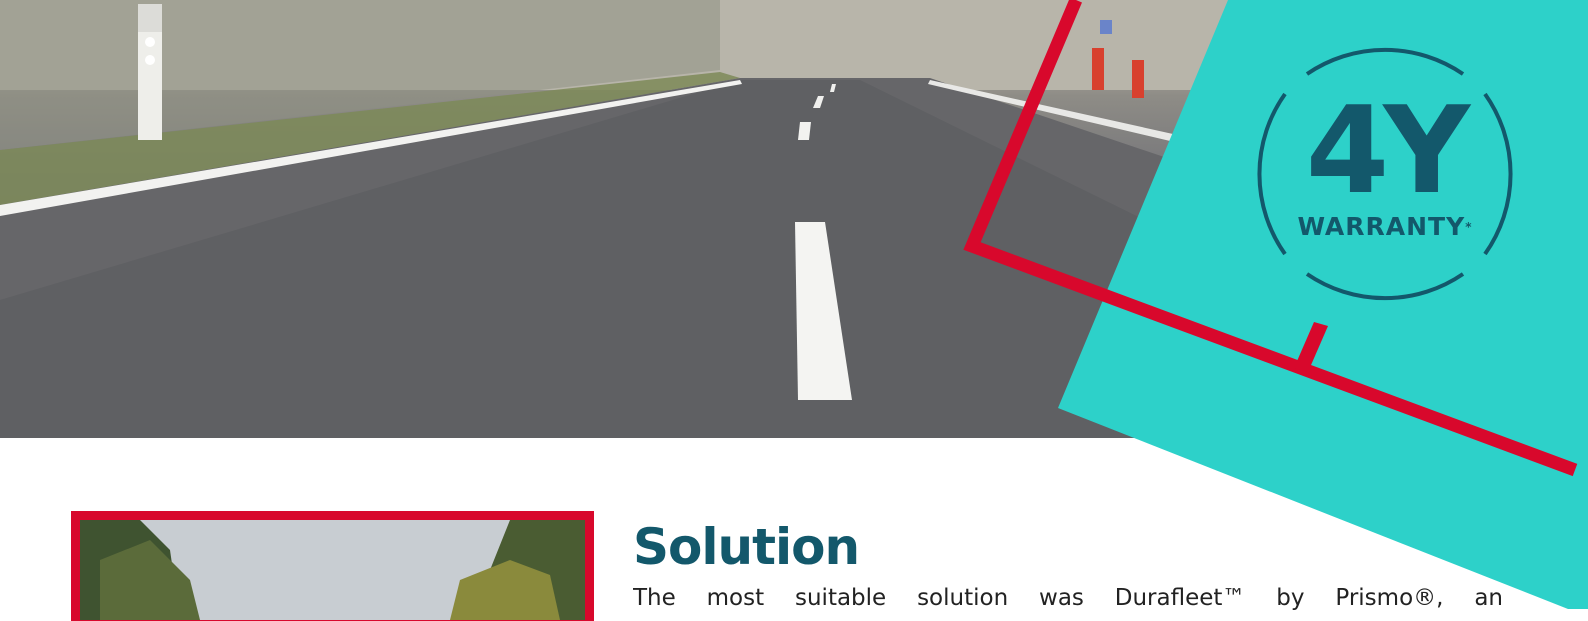 The image size is (1588, 621). I want to click on trees-scene, so click(332, 570).